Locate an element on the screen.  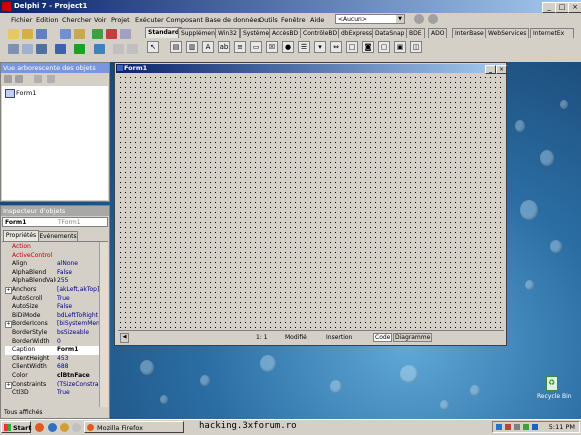
new-icon is located at coordinates (13, 34).